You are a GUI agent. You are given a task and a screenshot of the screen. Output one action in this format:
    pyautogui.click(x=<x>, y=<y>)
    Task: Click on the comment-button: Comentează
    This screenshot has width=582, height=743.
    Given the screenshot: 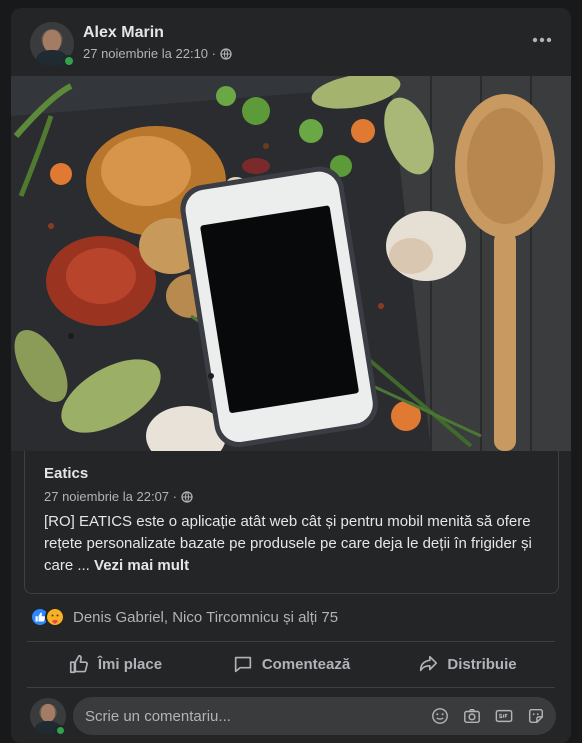 What is the action you would take?
    pyautogui.click(x=291, y=664)
    